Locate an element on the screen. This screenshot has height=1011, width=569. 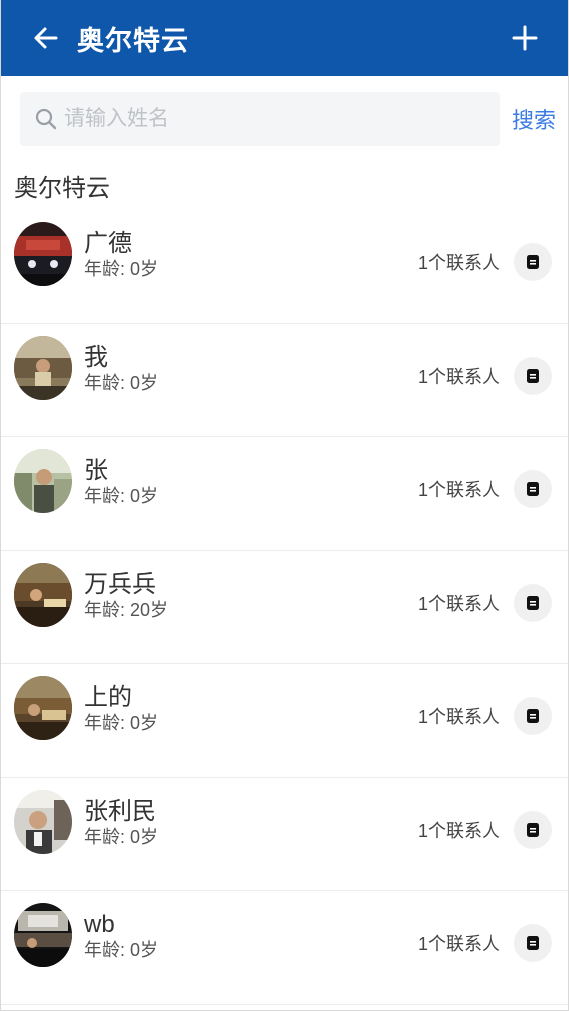
search-row: 搜索 is located at coordinates (284, 111).